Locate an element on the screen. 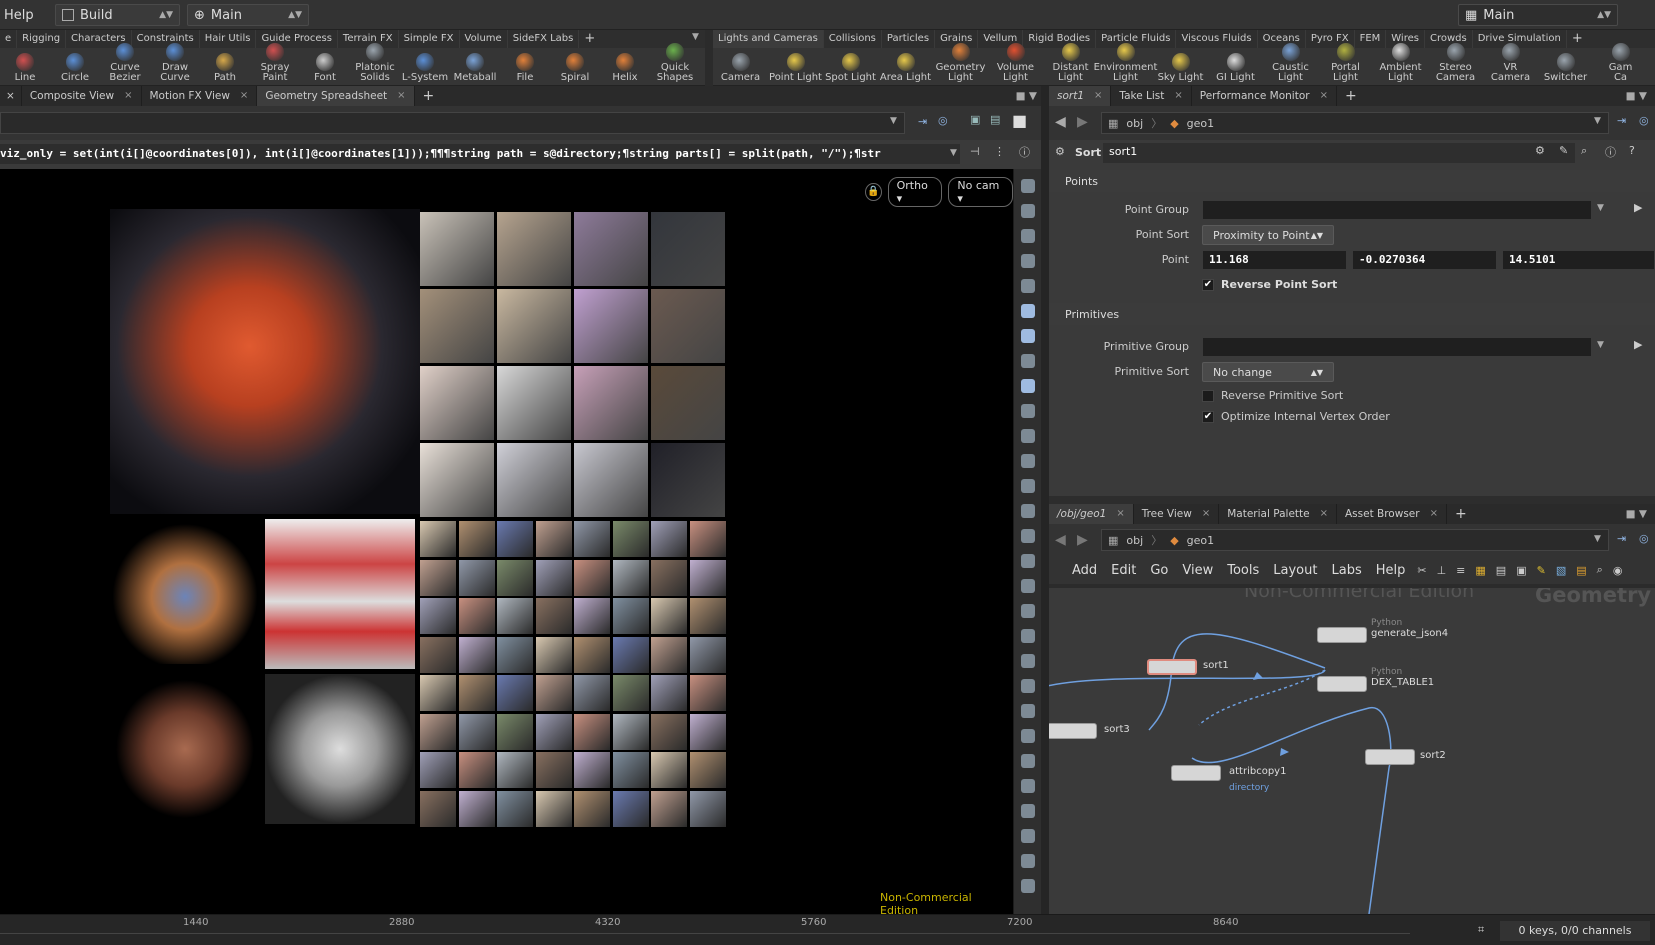  tool-helix: Helix is located at coordinates (625, 68).